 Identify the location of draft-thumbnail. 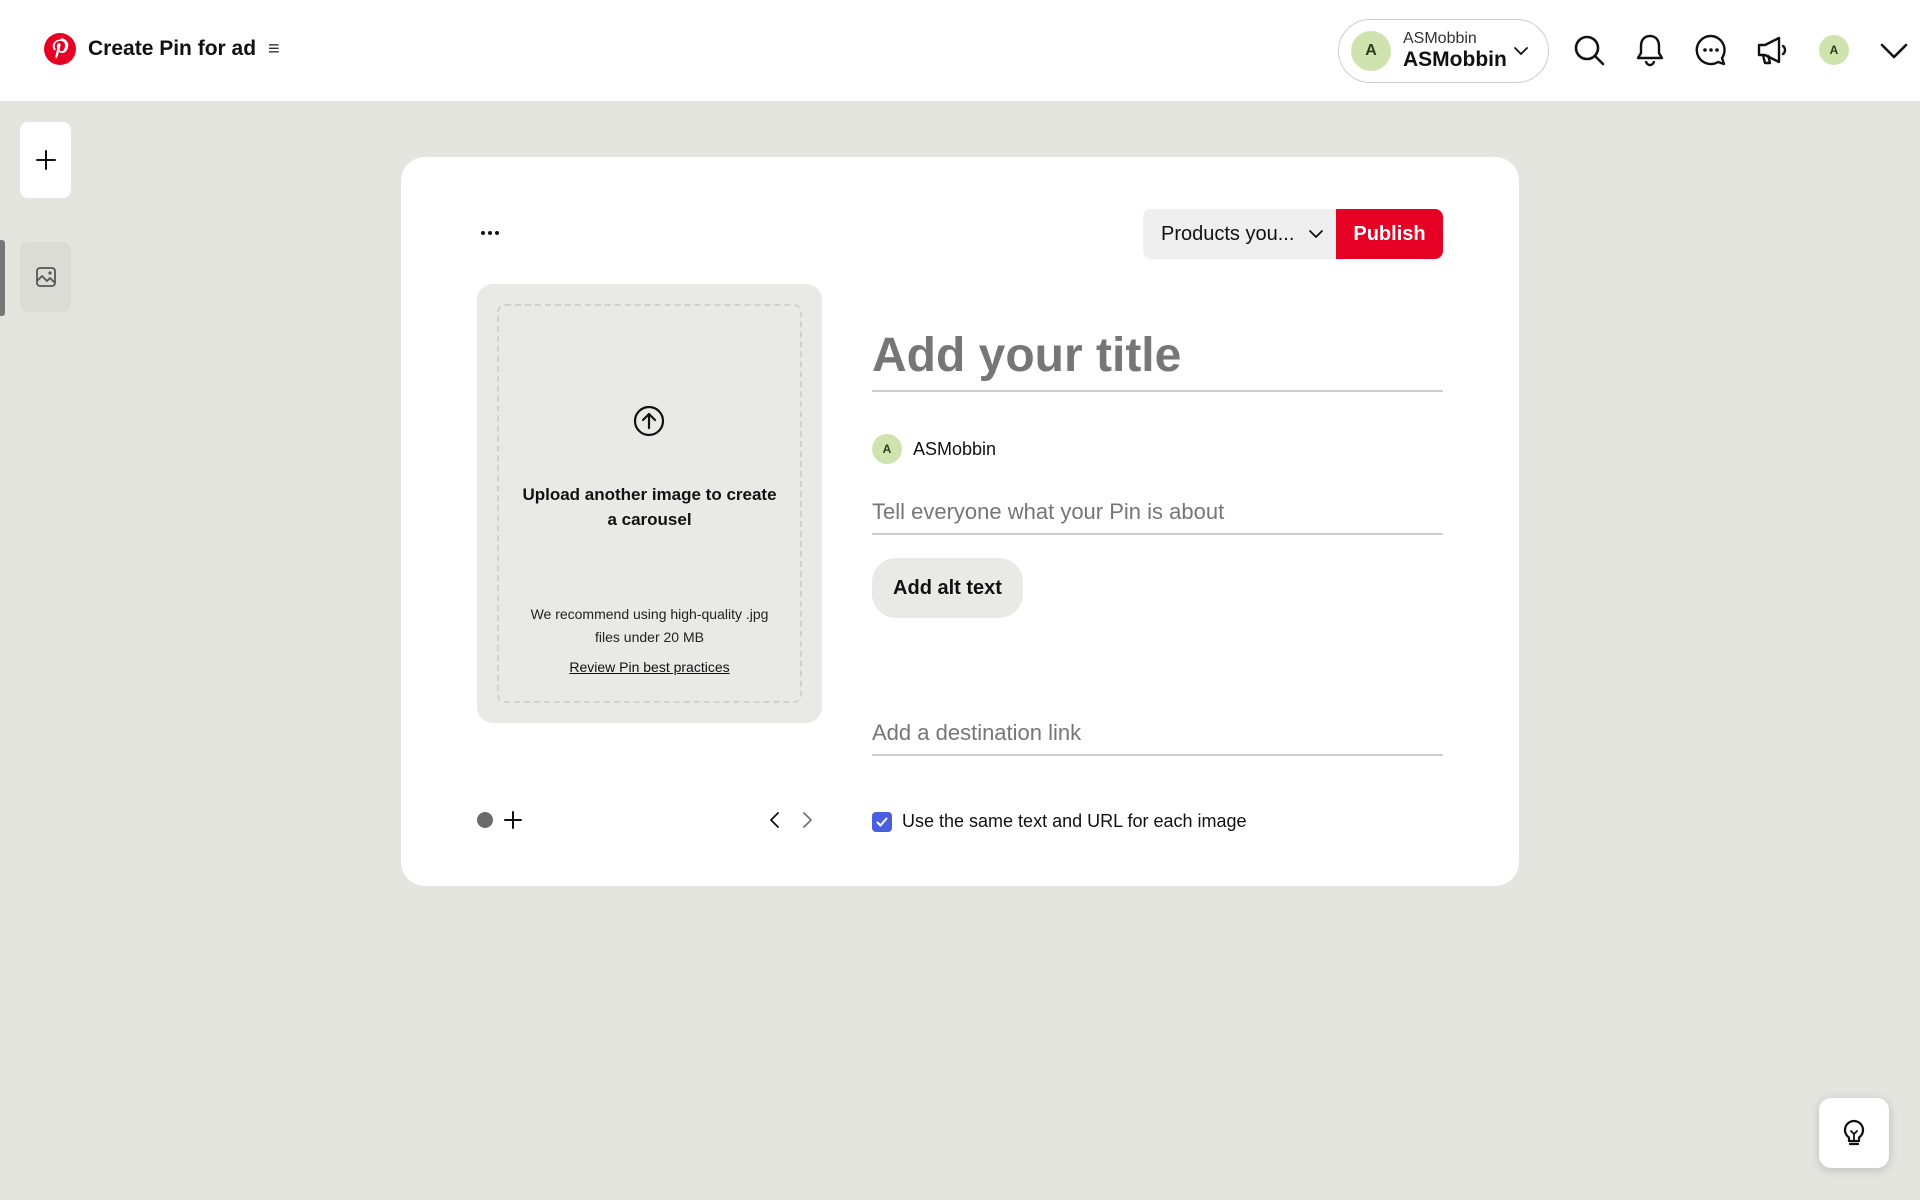
(45, 277).